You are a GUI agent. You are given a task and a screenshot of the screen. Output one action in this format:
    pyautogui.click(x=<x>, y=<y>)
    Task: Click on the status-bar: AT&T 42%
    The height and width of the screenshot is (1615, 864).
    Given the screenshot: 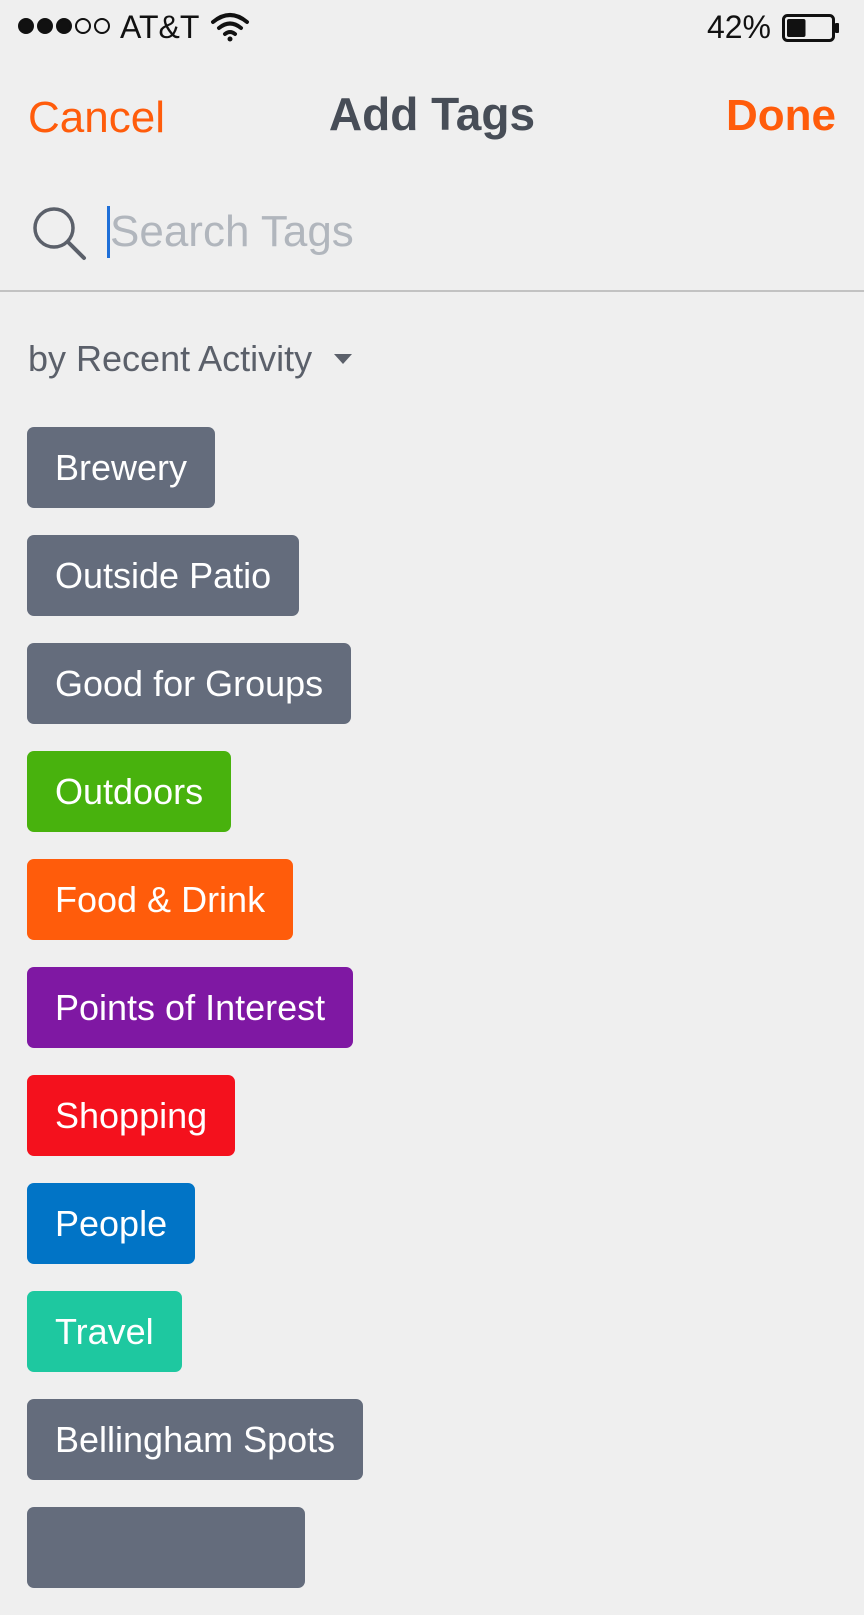 What is the action you would take?
    pyautogui.click(x=432, y=28)
    